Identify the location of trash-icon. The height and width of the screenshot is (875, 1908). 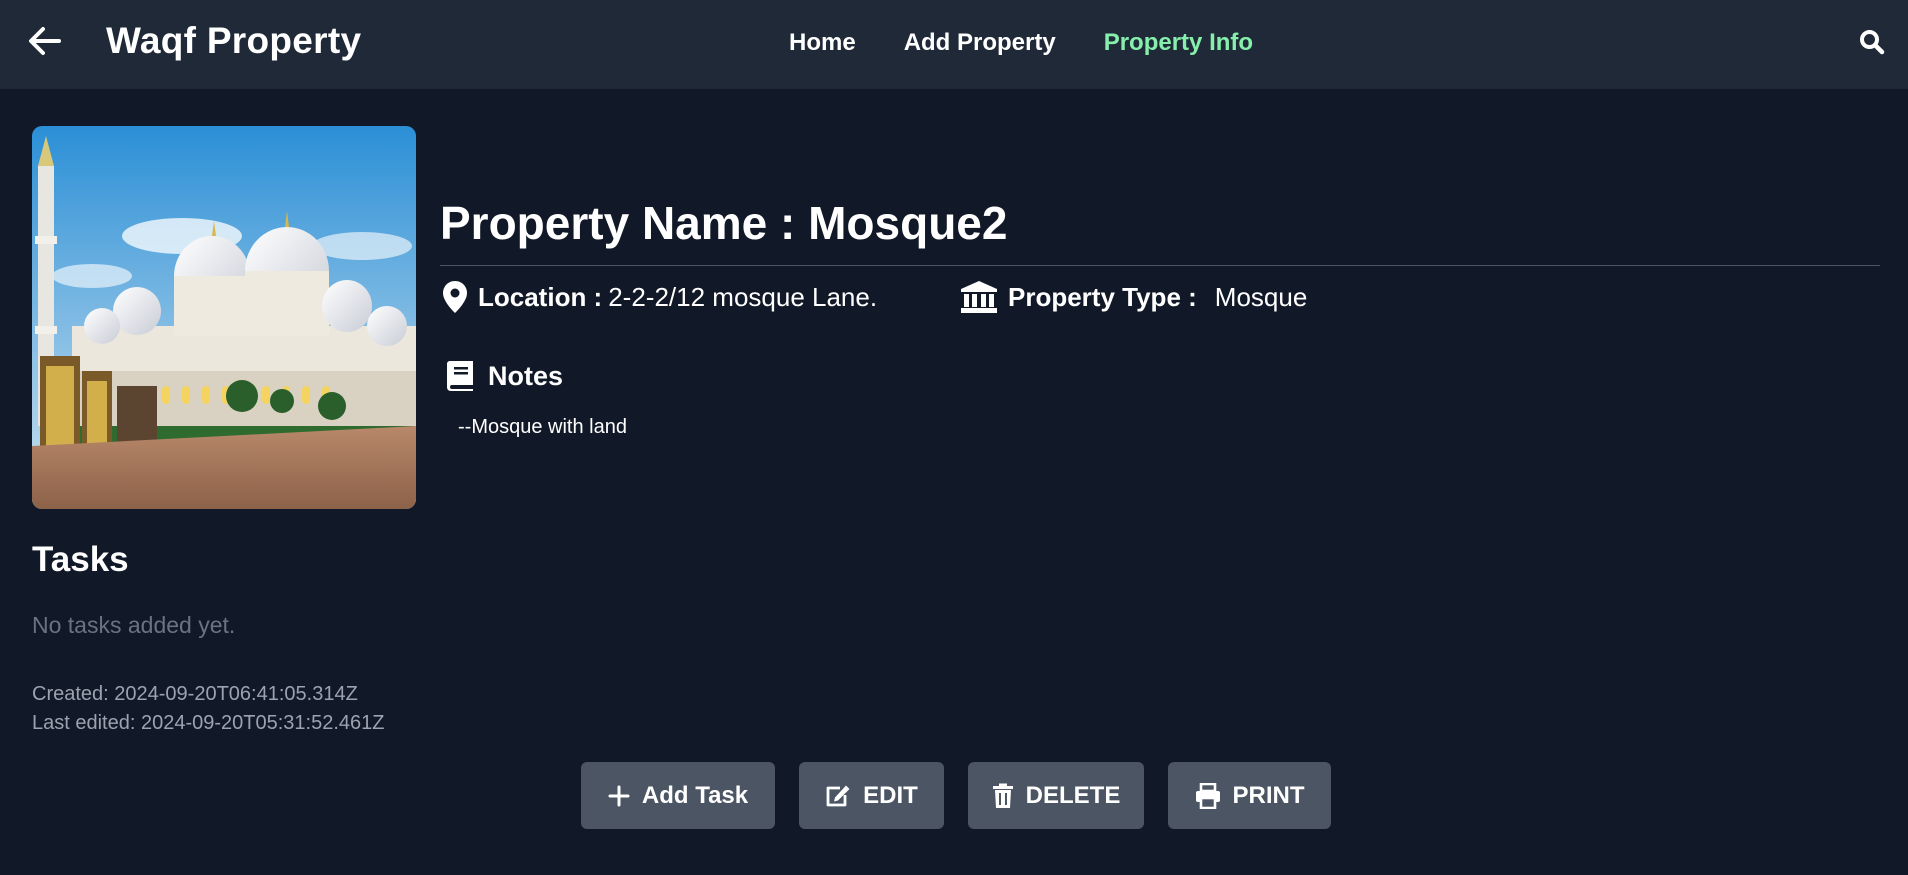
(1002, 795).